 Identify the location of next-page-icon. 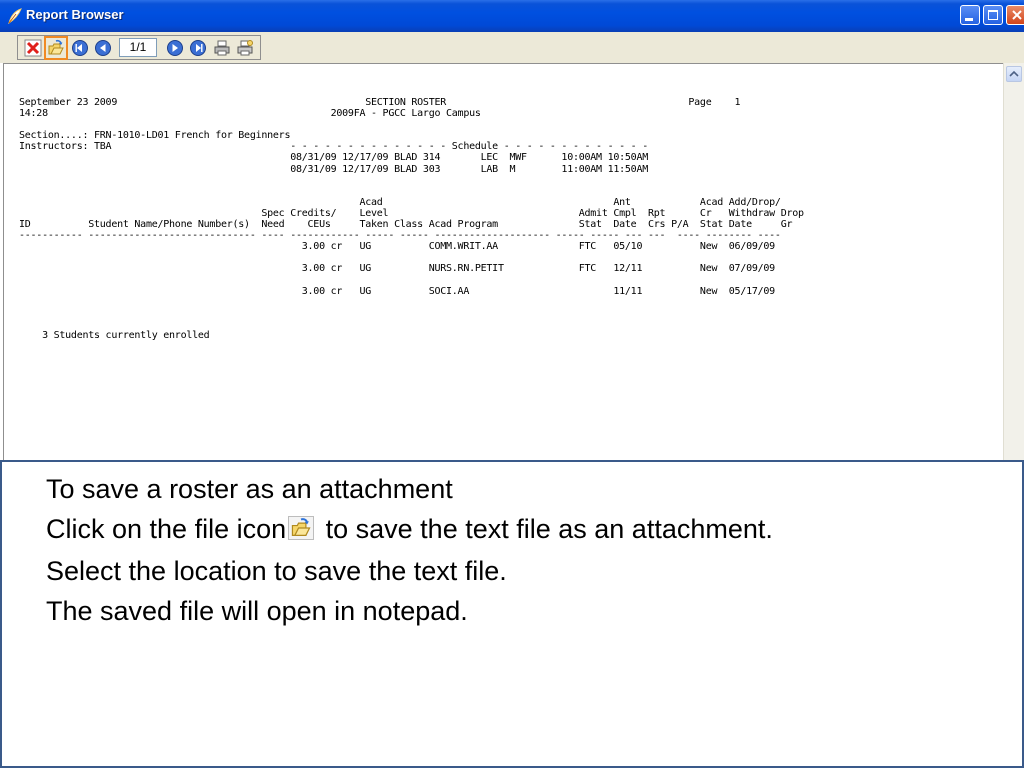
(175, 48).